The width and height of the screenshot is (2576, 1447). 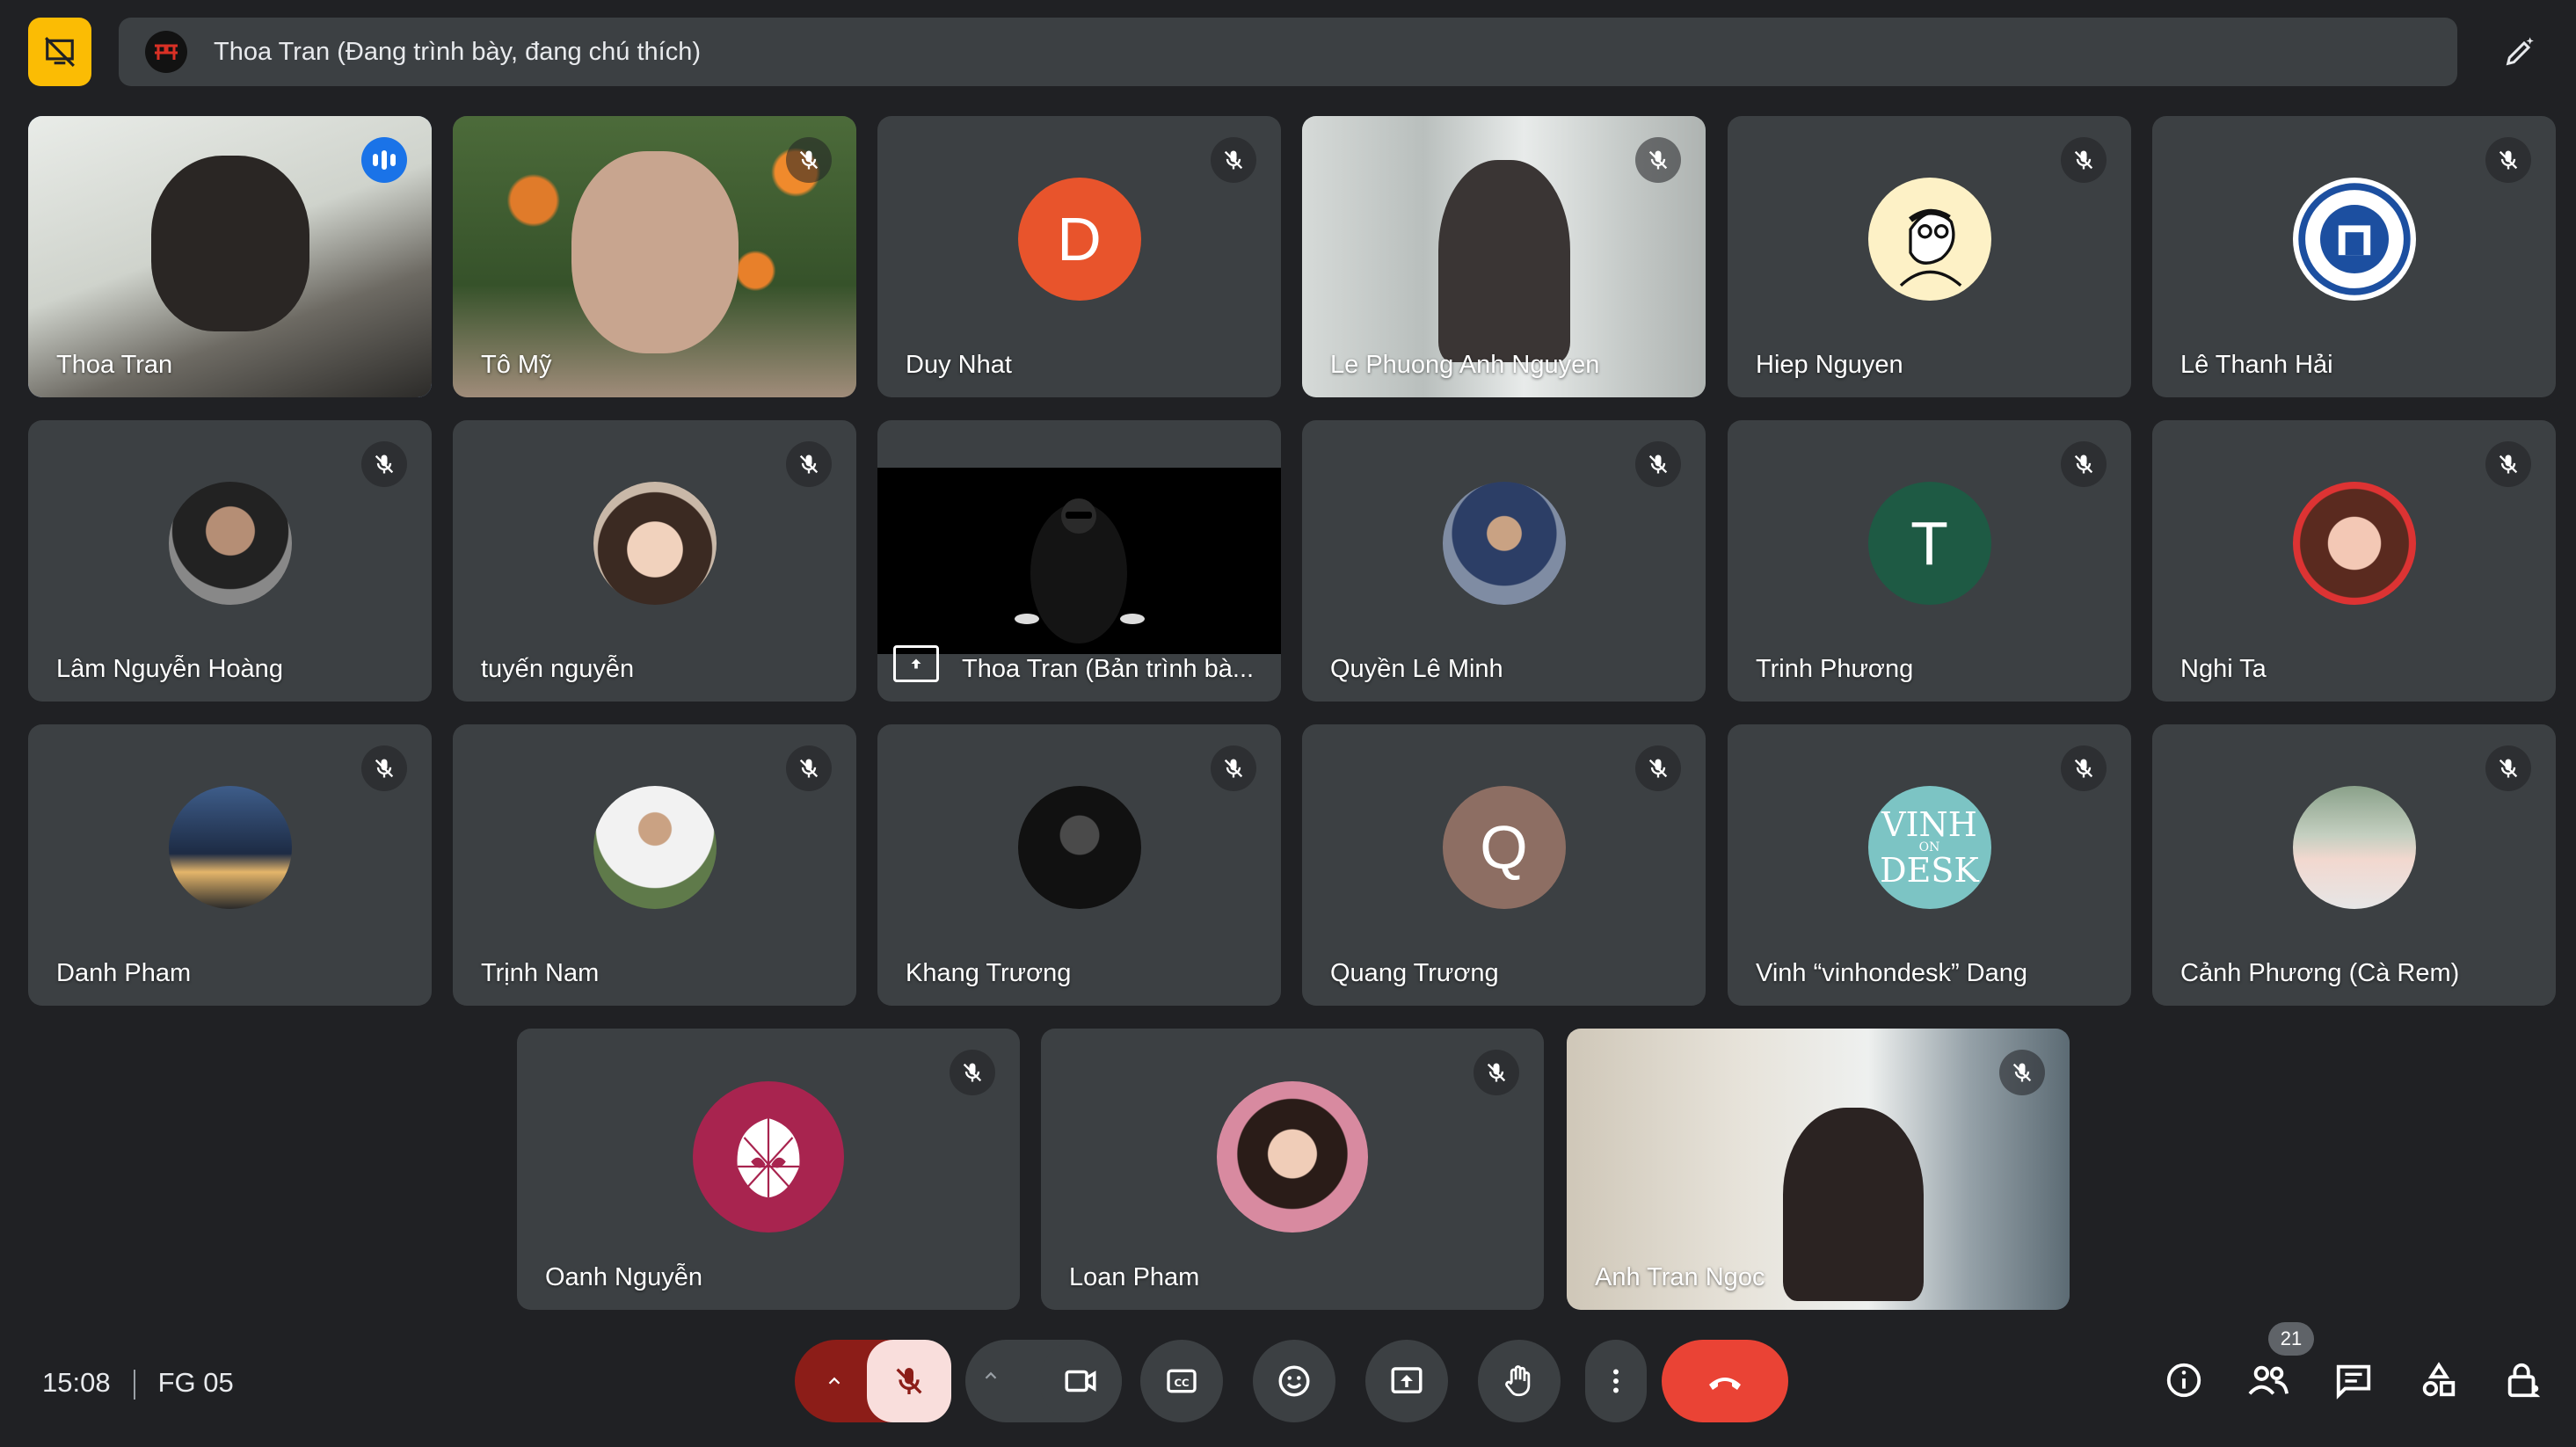 What do you see at coordinates (169, 669) in the screenshot?
I see `participant-name: Lâm Nguyễn Hoàng` at bounding box center [169, 669].